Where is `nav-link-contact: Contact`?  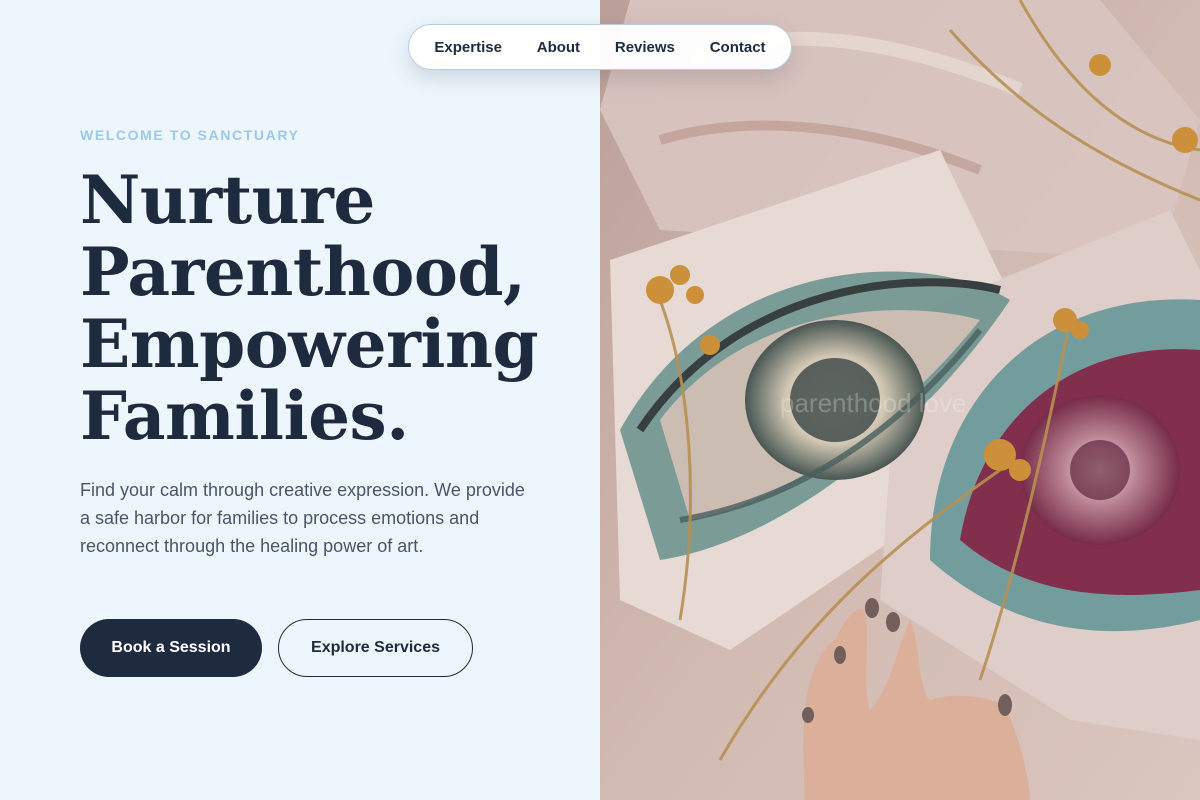 nav-link-contact: Contact is located at coordinates (738, 47).